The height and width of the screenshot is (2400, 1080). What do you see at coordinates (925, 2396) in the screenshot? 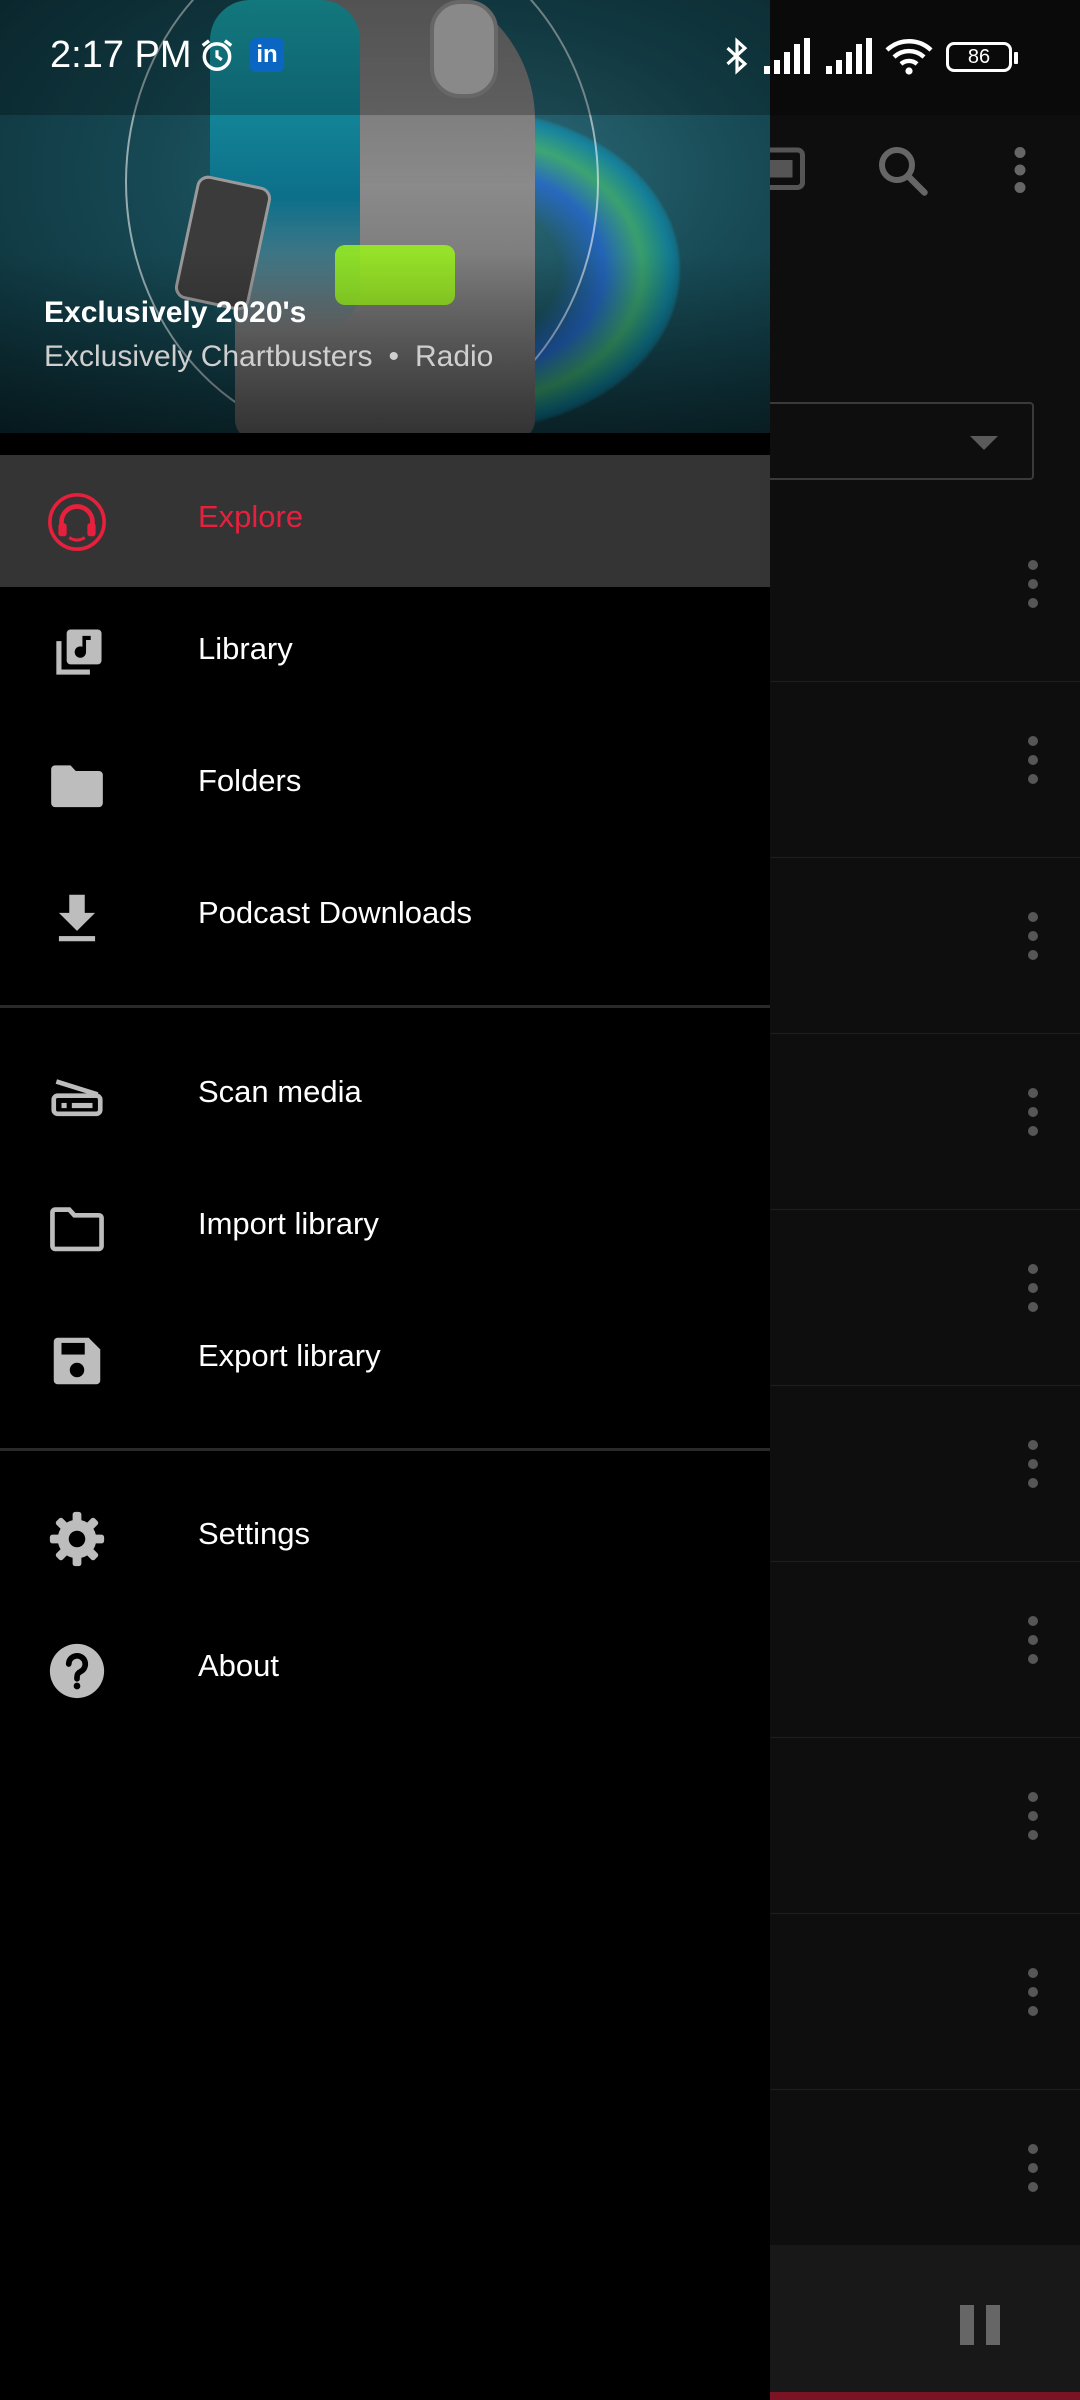
I see `playback-progress` at bounding box center [925, 2396].